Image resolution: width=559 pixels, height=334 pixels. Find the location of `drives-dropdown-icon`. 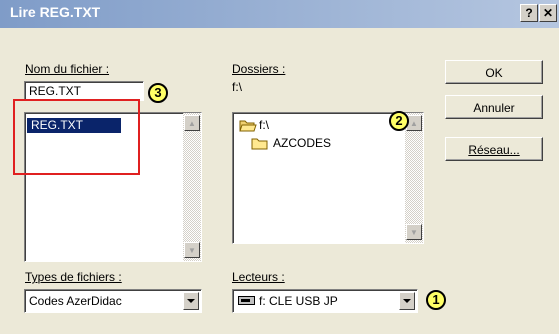

drives-dropdown-icon is located at coordinates (407, 301).